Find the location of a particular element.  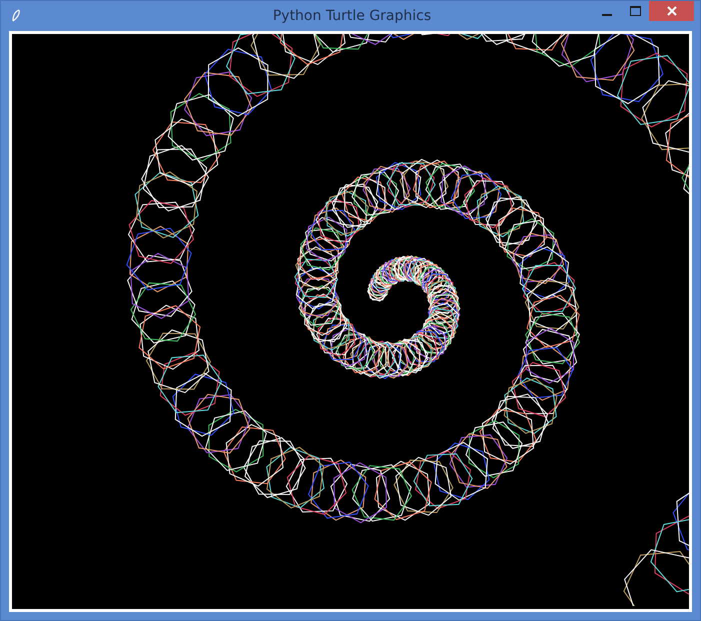

maximize-icon is located at coordinates (635, 11).